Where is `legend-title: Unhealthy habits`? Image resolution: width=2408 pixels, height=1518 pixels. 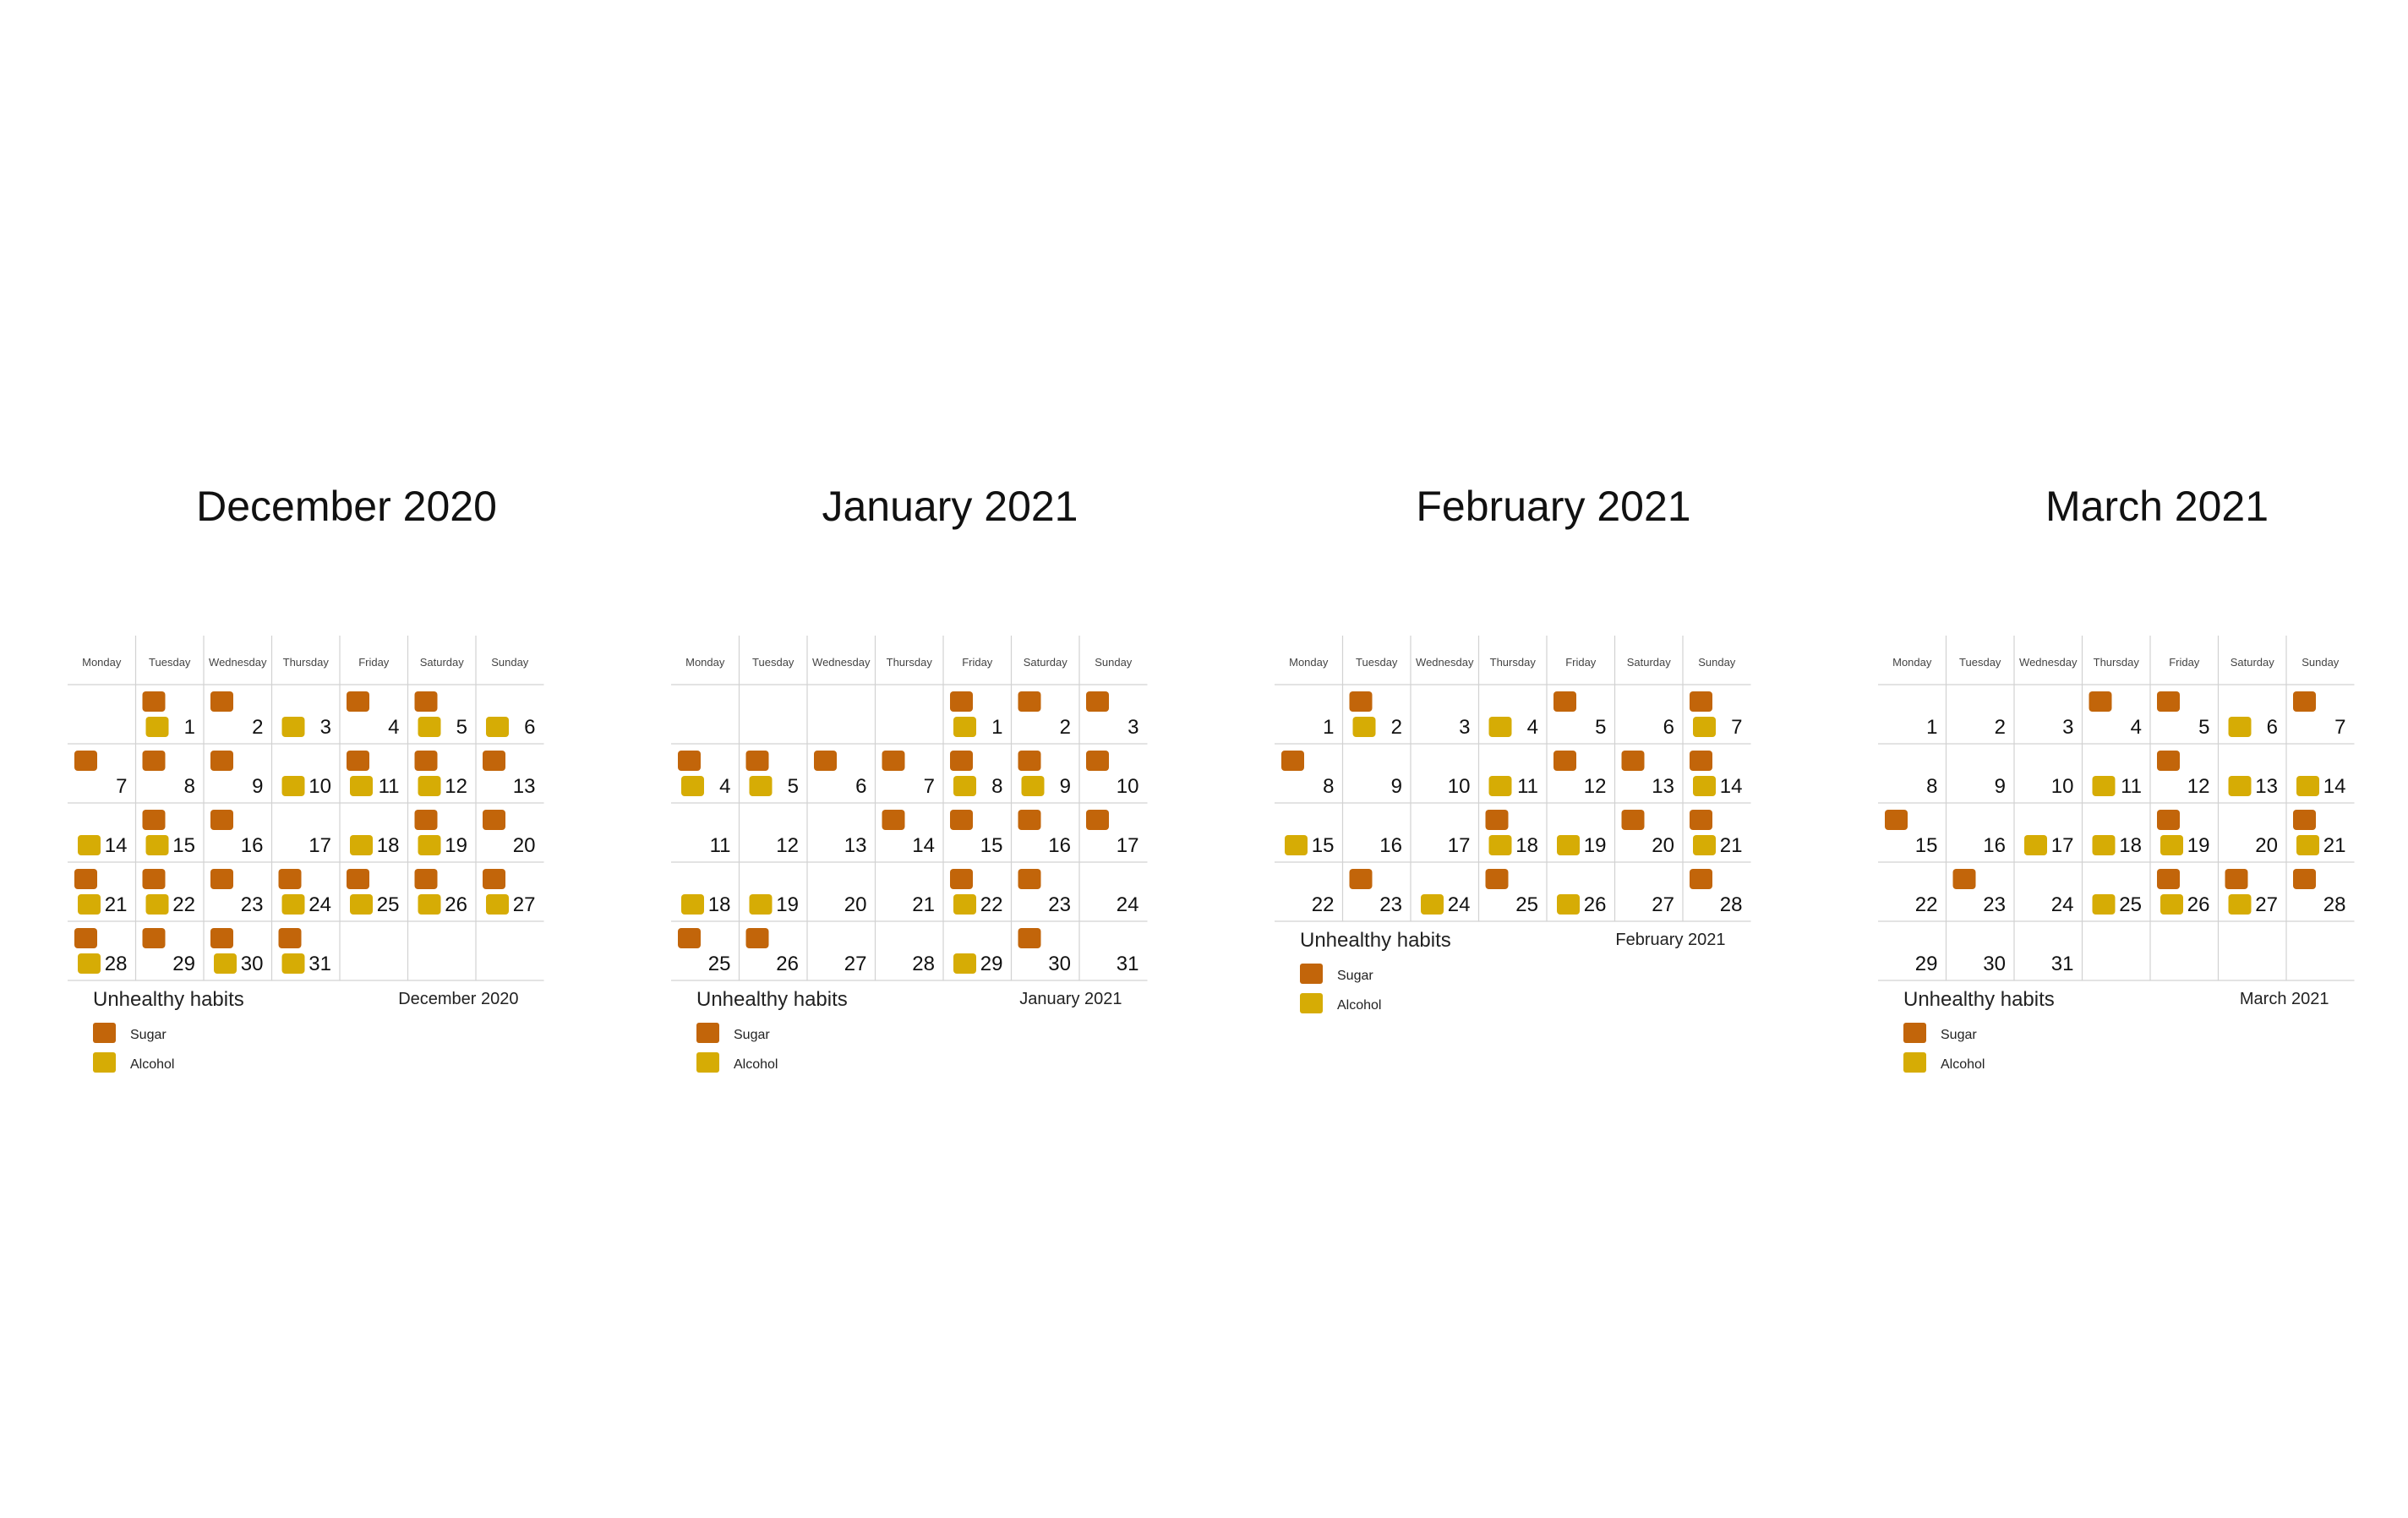
legend-title: Unhealthy habits is located at coordinates (1375, 940).